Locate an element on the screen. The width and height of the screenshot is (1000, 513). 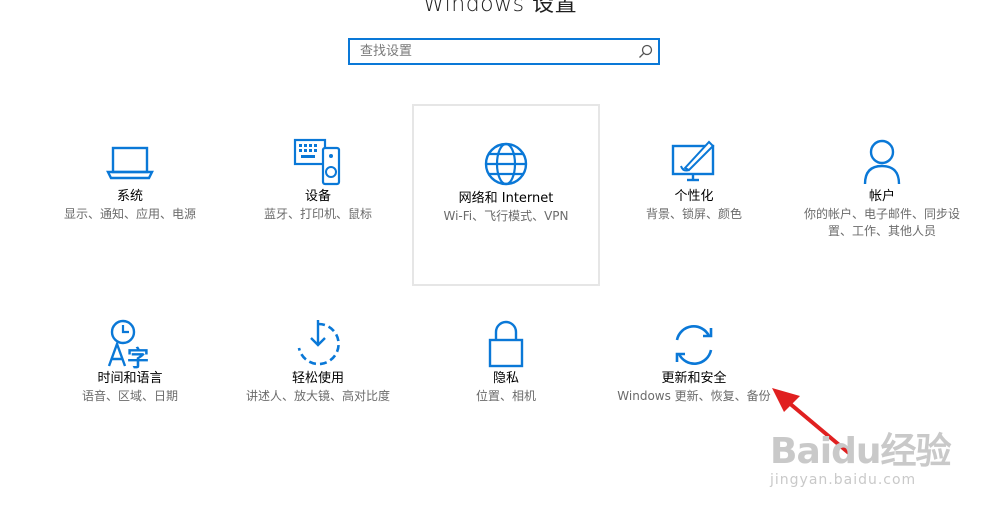
tile-label: 隐私 is located at coordinates (505, 378).